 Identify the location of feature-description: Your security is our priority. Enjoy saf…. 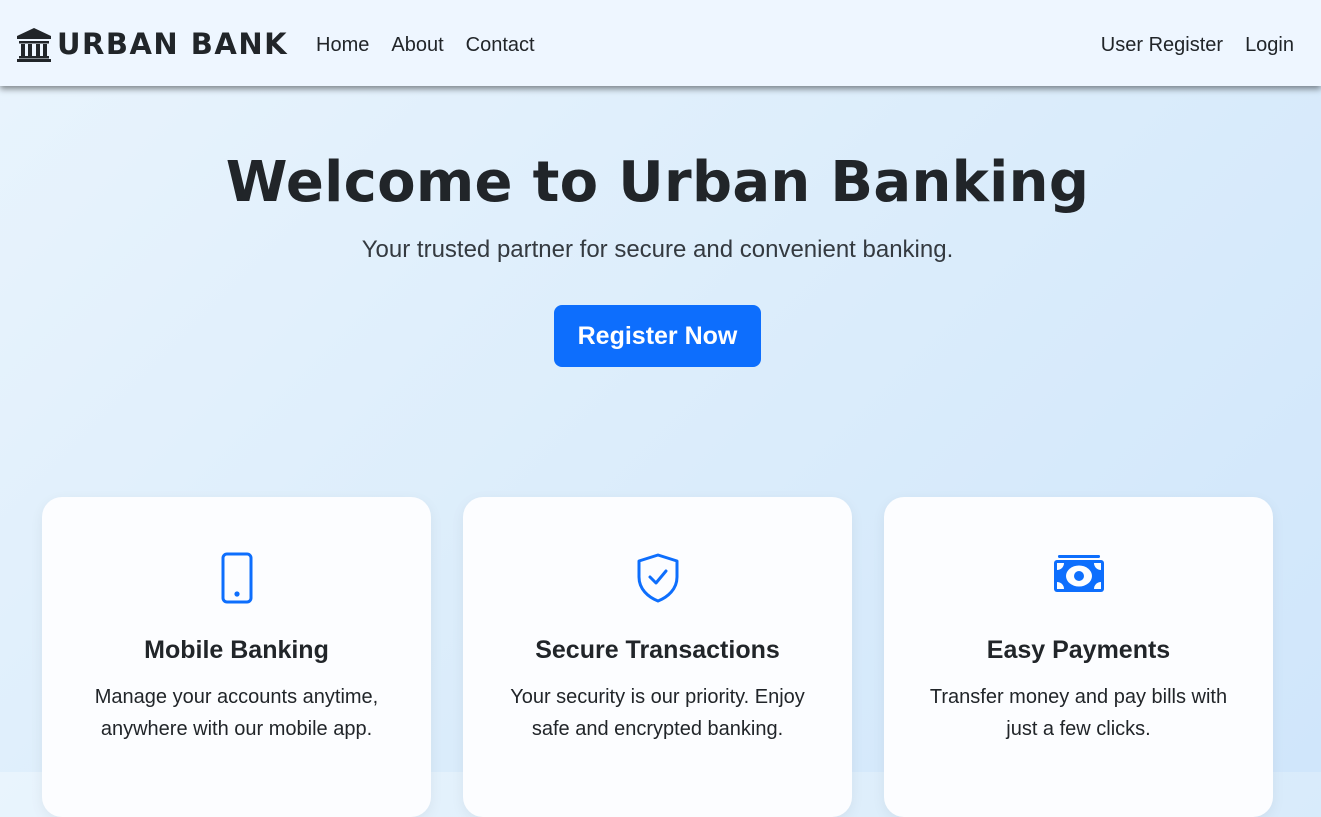
(657, 713).